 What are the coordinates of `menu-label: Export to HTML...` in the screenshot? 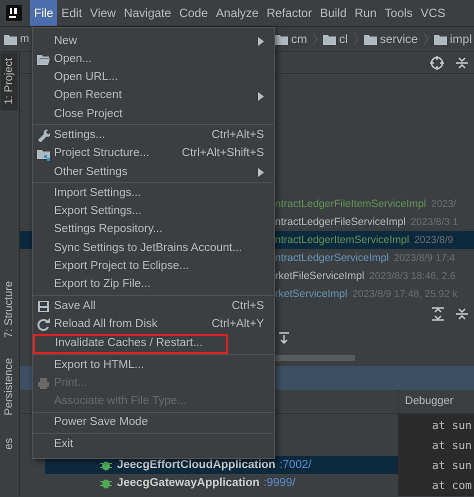 It's located at (99, 365).